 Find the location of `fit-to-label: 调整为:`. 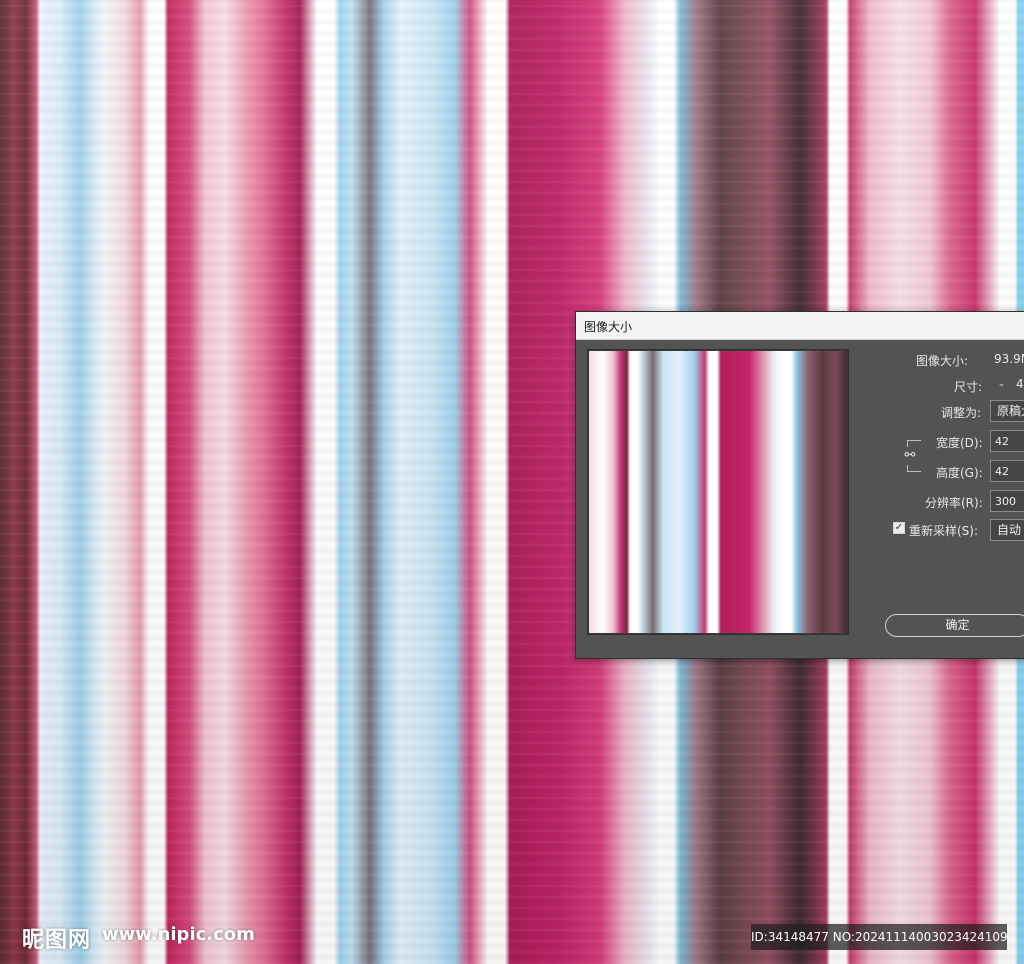

fit-to-label: 调整为: is located at coordinates (961, 413).